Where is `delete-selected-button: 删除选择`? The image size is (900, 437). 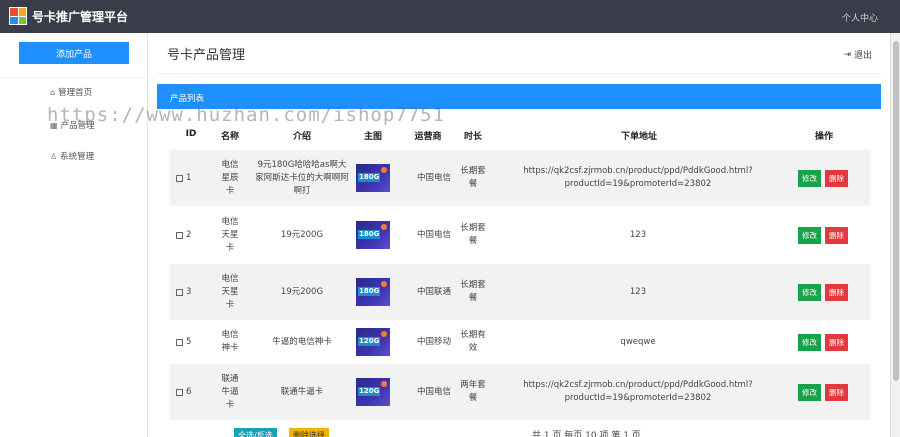
delete-selected-button: 删除选择 is located at coordinates (309, 432).